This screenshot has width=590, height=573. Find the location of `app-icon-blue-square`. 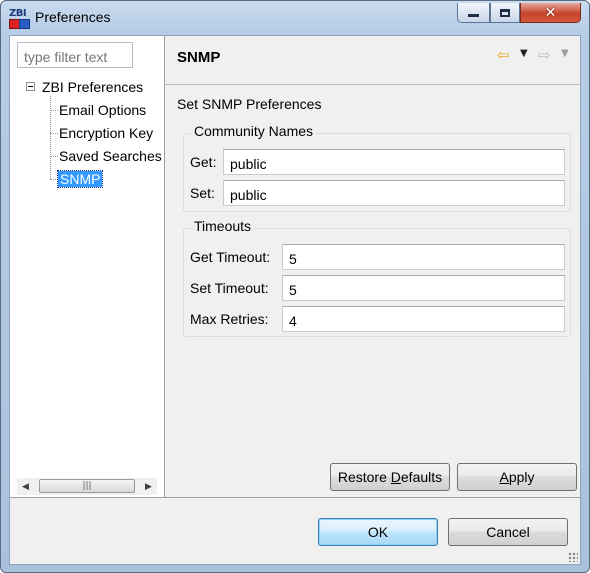

app-icon-blue-square is located at coordinates (24, 24).